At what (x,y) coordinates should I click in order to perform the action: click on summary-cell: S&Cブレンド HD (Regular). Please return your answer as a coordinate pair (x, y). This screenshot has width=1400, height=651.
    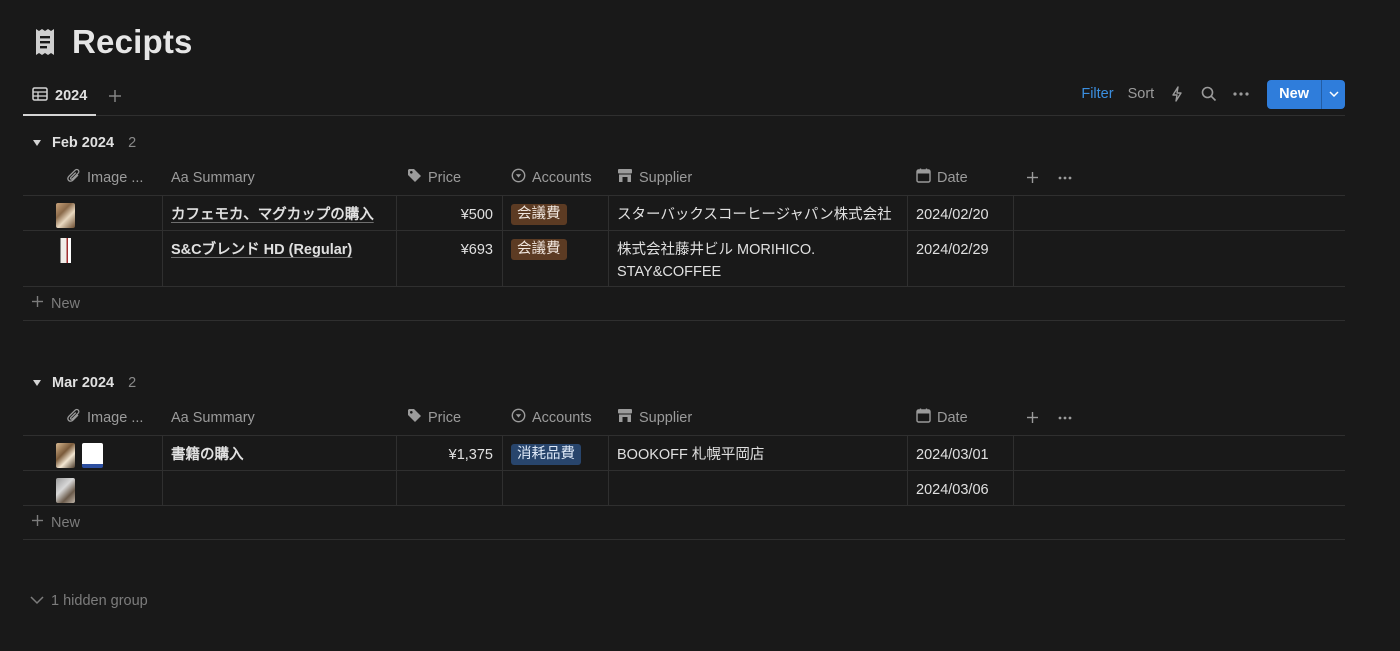
    Looking at the image, I should click on (280, 258).